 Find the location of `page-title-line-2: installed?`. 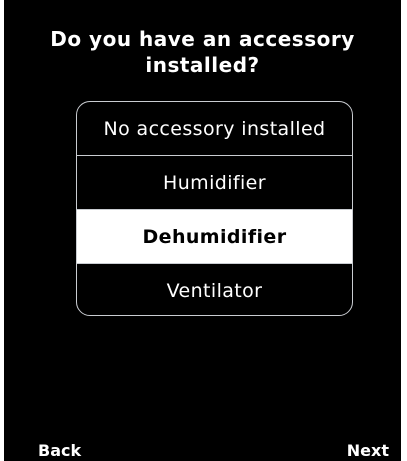

page-title-line-2: installed? is located at coordinates (202, 65).